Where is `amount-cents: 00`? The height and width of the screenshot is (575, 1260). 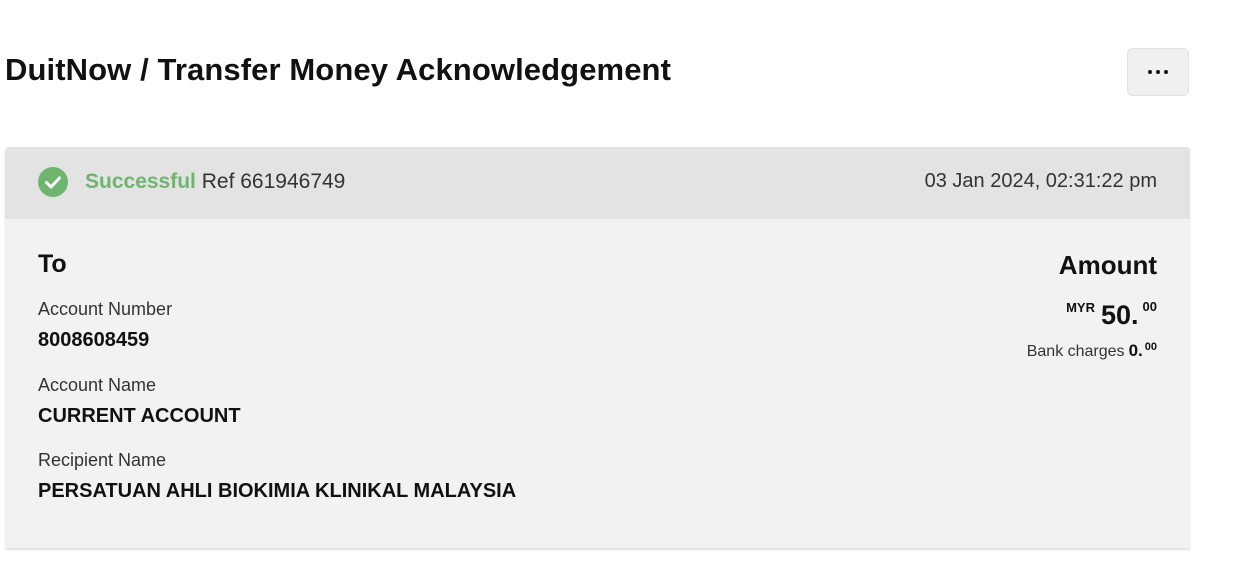 amount-cents: 00 is located at coordinates (1149, 306).